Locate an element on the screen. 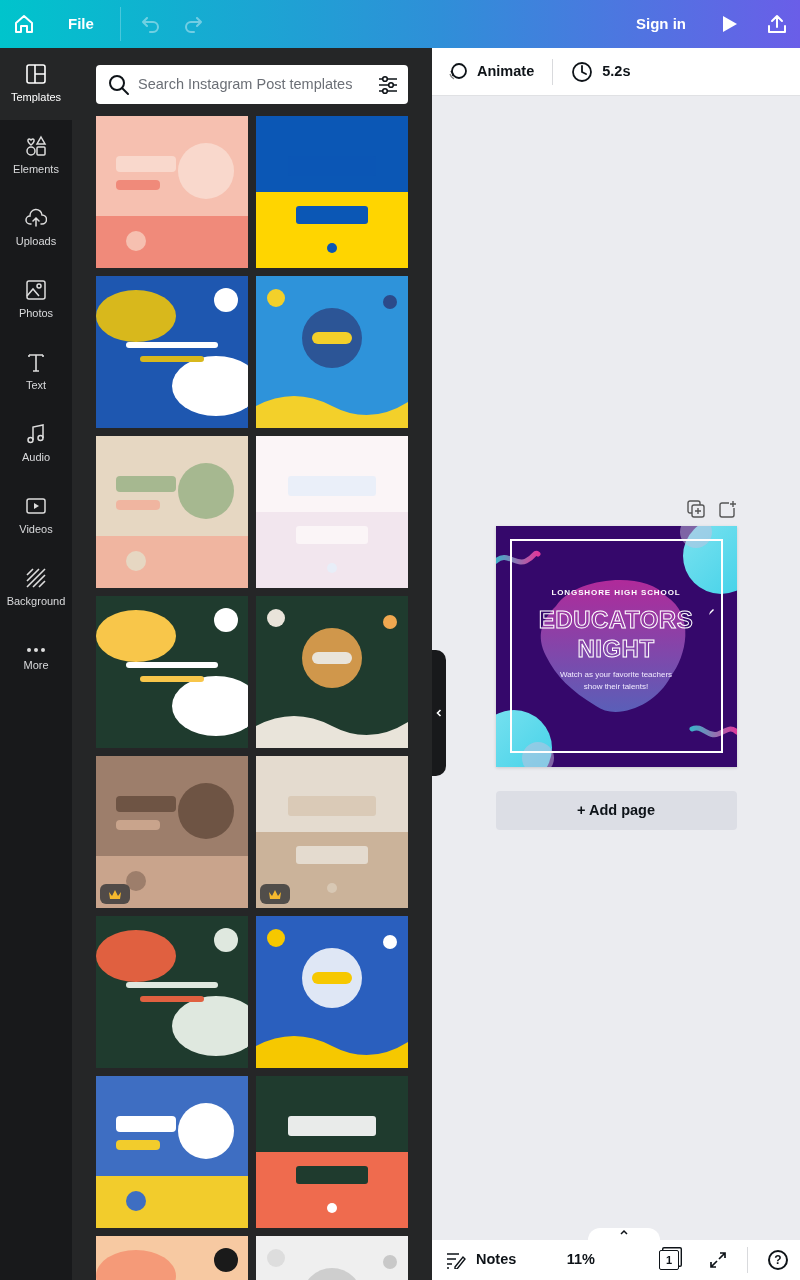 This screenshot has width=800, height=1280. add-page-button: + Add page is located at coordinates (616, 810).